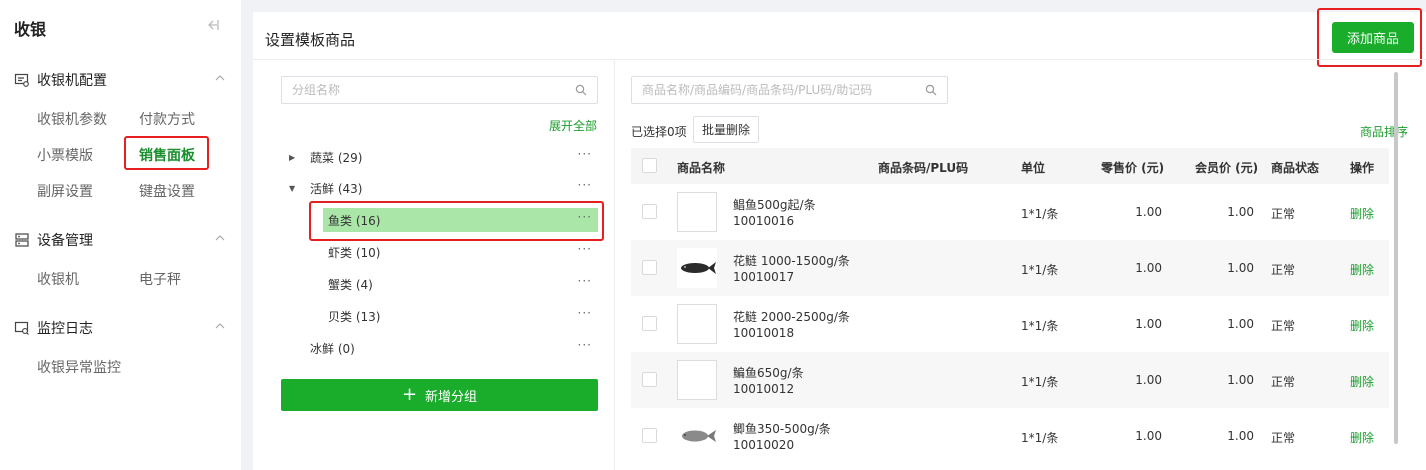 The image size is (1426, 470). What do you see at coordinates (460, 220) in the screenshot?
I see `tree-node-fish: 鱼类 (16) ···` at bounding box center [460, 220].